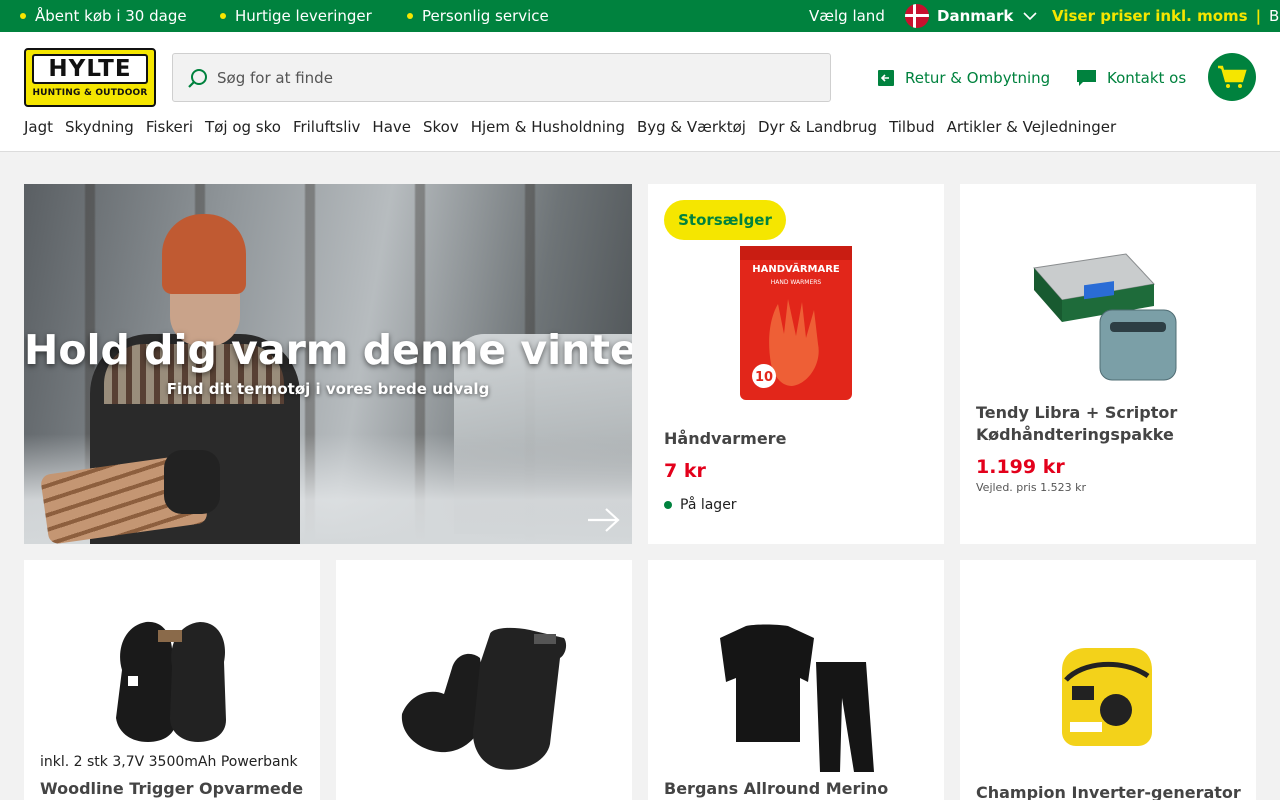  Describe the element at coordinates (326, 130) in the screenshot. I see `nav-item-friluftsliv: Friluftsliv` at that location.